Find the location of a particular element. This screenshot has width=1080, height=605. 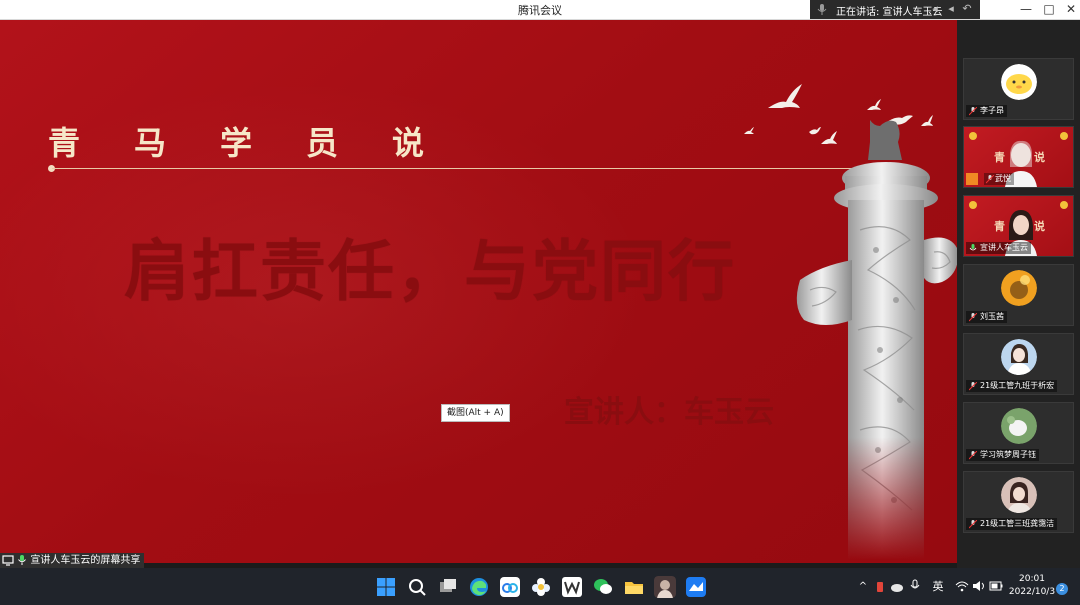

participant-name: 武悦 is located at coordinates (999, 179).